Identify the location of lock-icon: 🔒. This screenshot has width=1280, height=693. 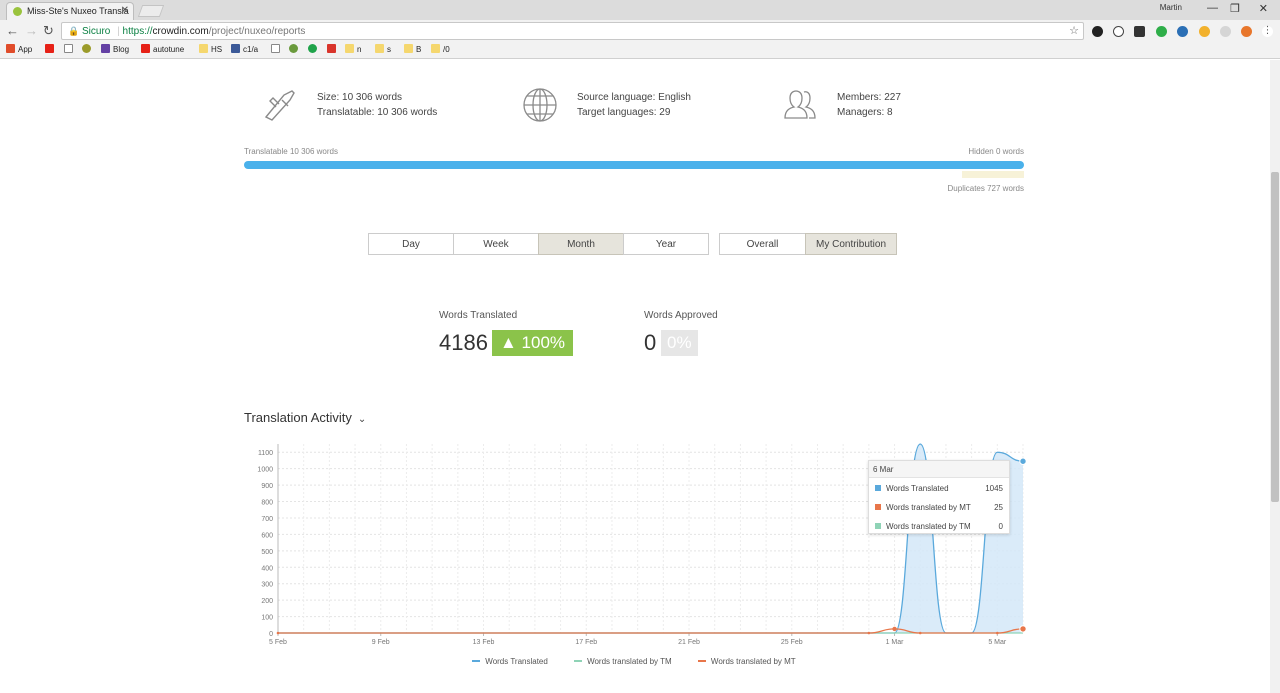
(74, 31).